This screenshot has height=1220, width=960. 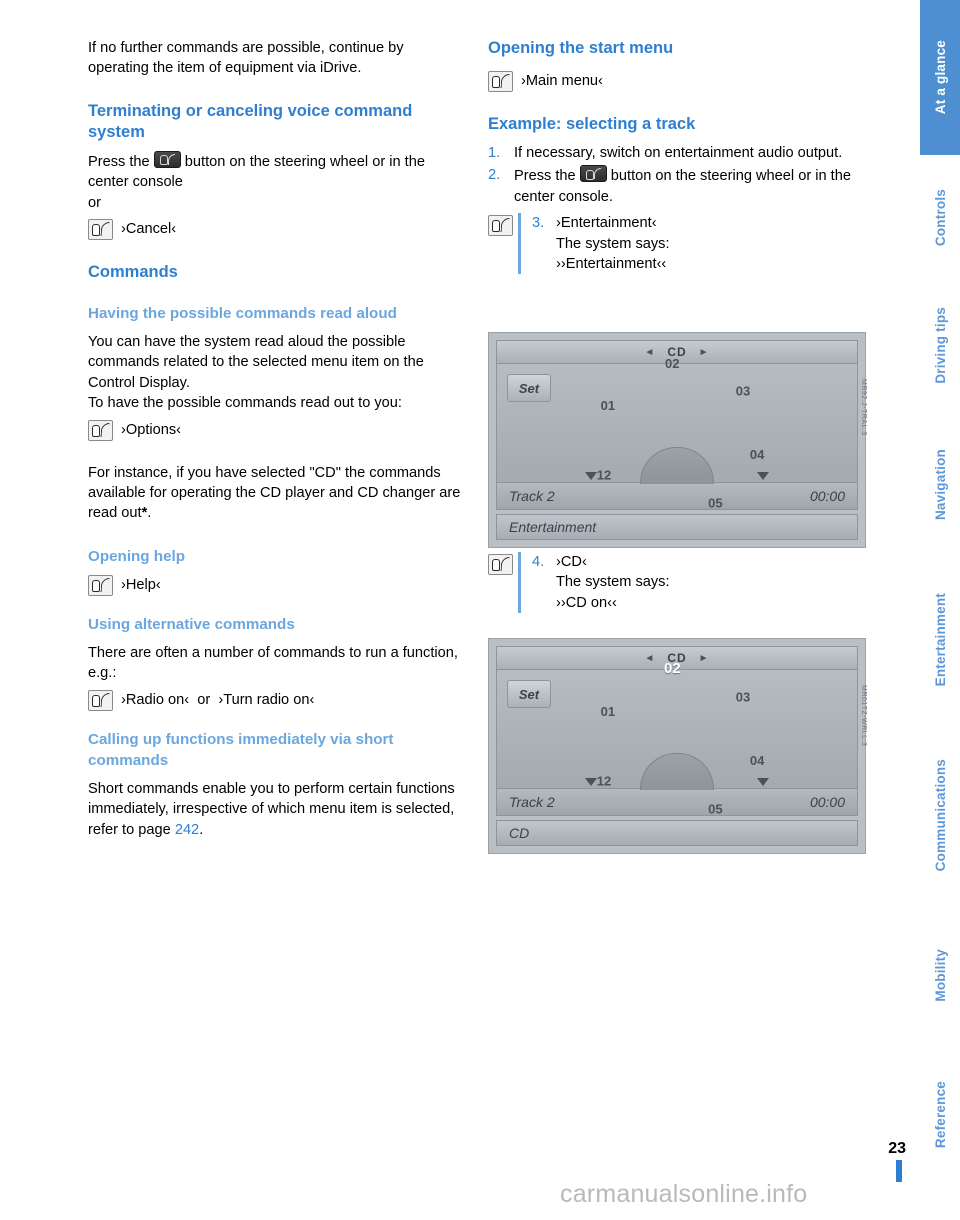 I want to click on left-marker-icon, so click(x=591, y=782).